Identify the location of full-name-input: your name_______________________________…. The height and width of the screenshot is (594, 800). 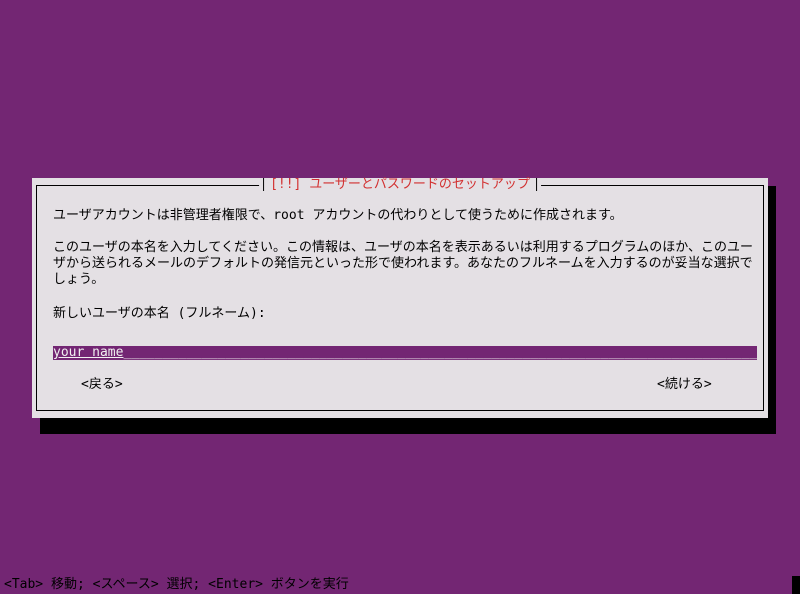
(405, 353).